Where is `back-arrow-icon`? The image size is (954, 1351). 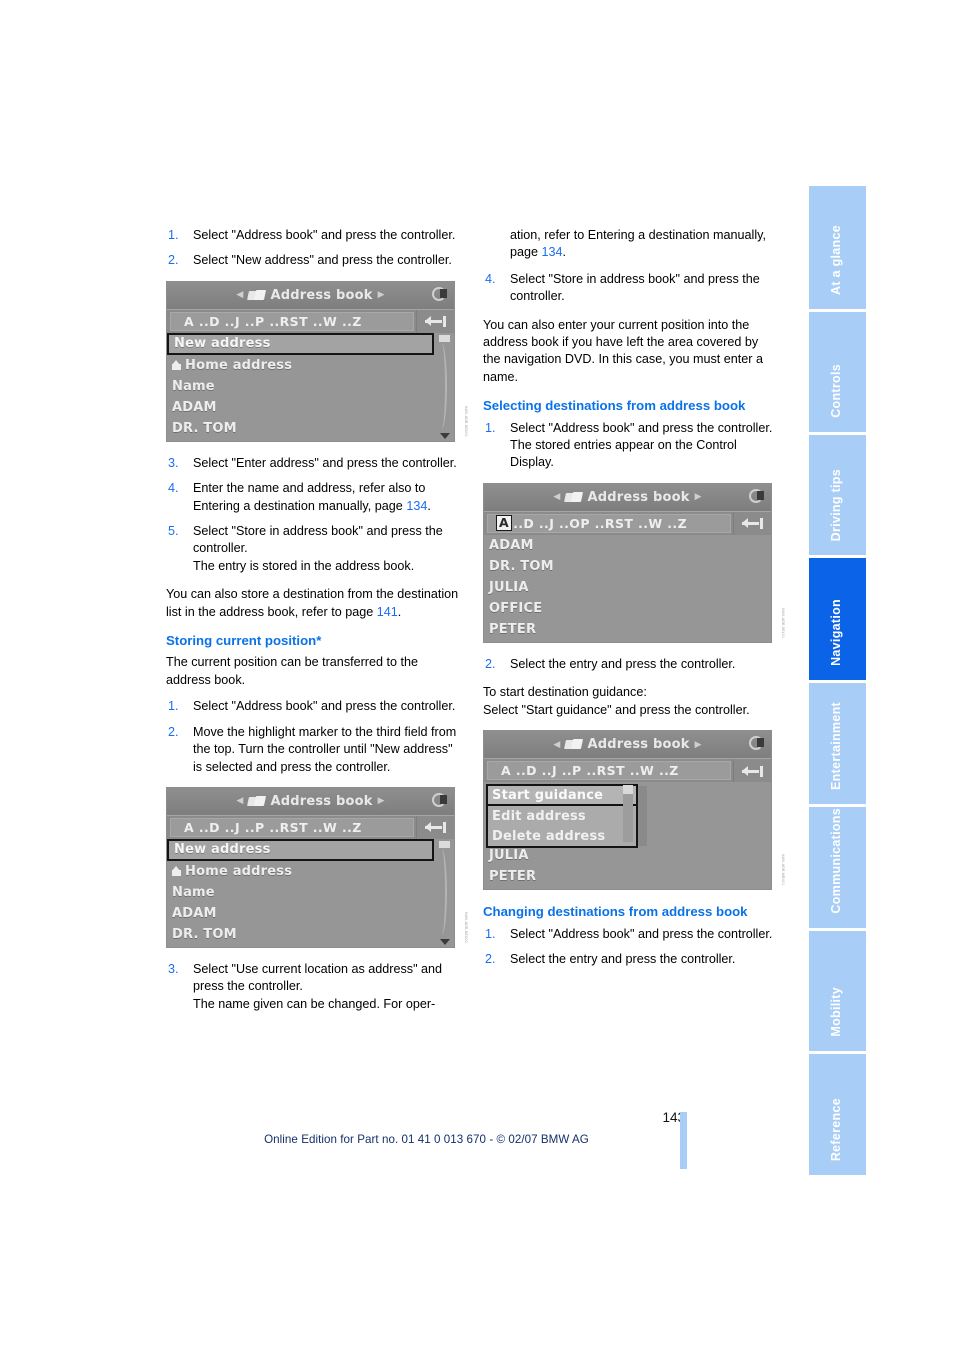
back-arrow-icon is located at coordinates (752, 523).